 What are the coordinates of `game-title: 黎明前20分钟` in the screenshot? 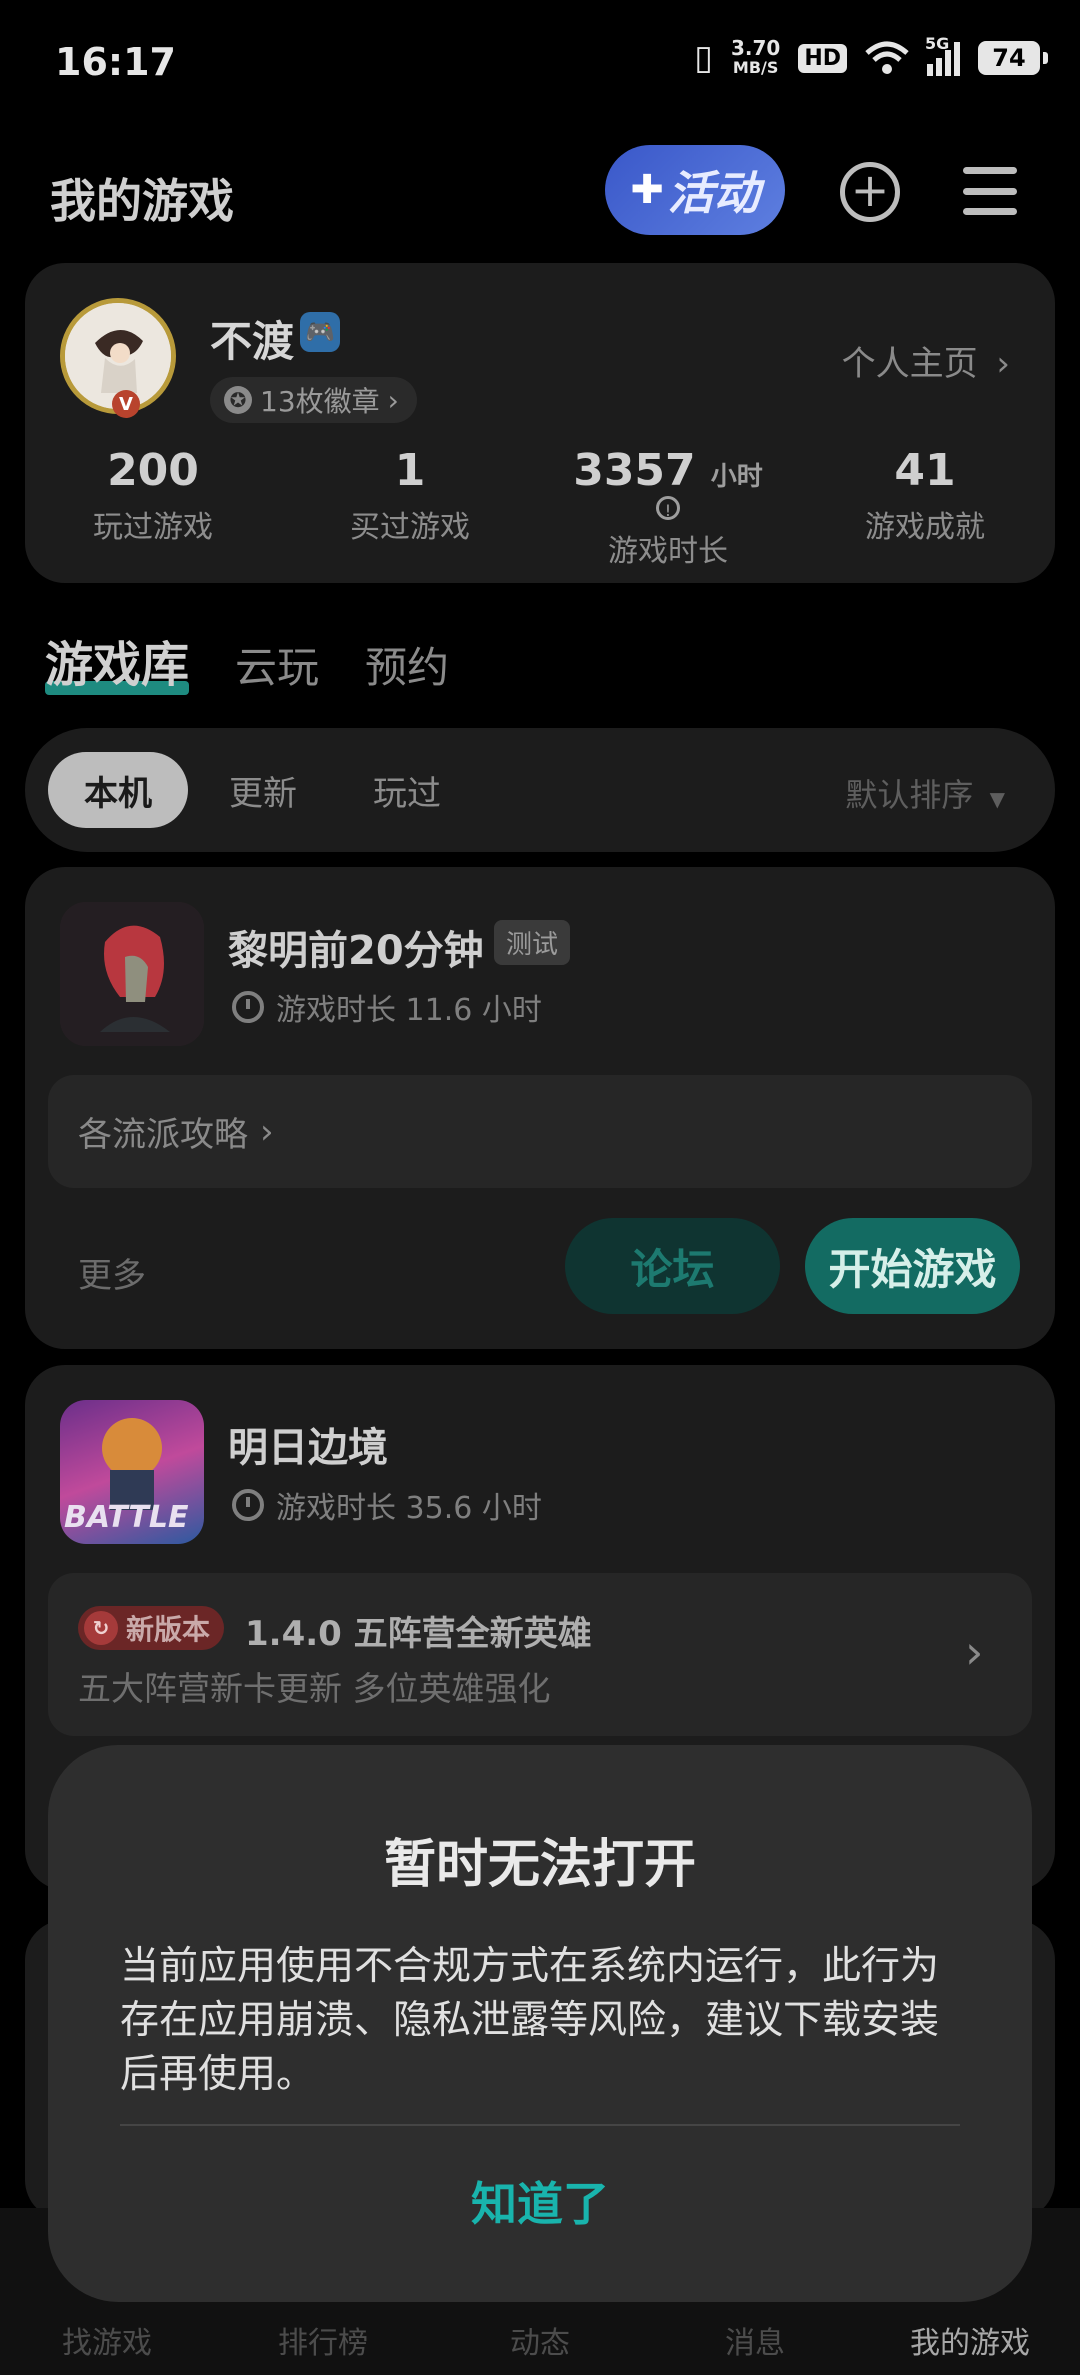 It's located at (356, 947).